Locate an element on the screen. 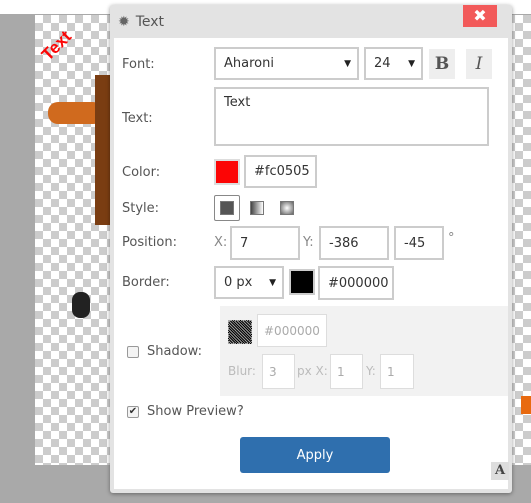 The image size is (531, 503). canvas-image-mask is located at coordinates (81, 305).